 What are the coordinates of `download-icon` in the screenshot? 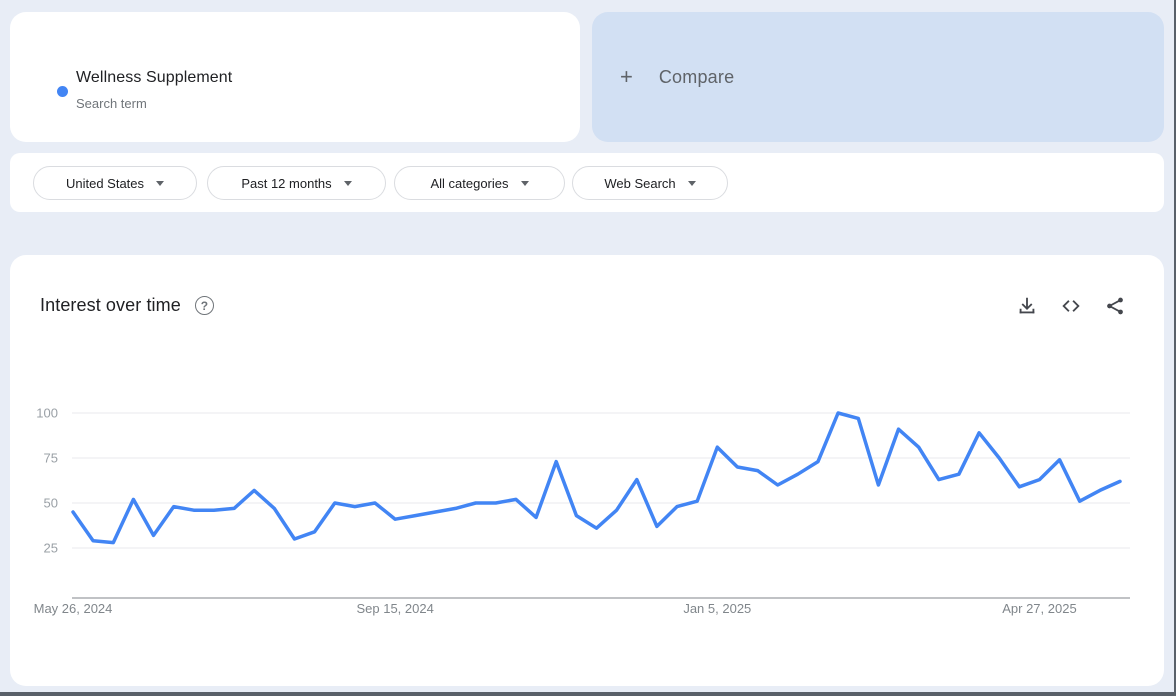 It's located at (1027, 306).